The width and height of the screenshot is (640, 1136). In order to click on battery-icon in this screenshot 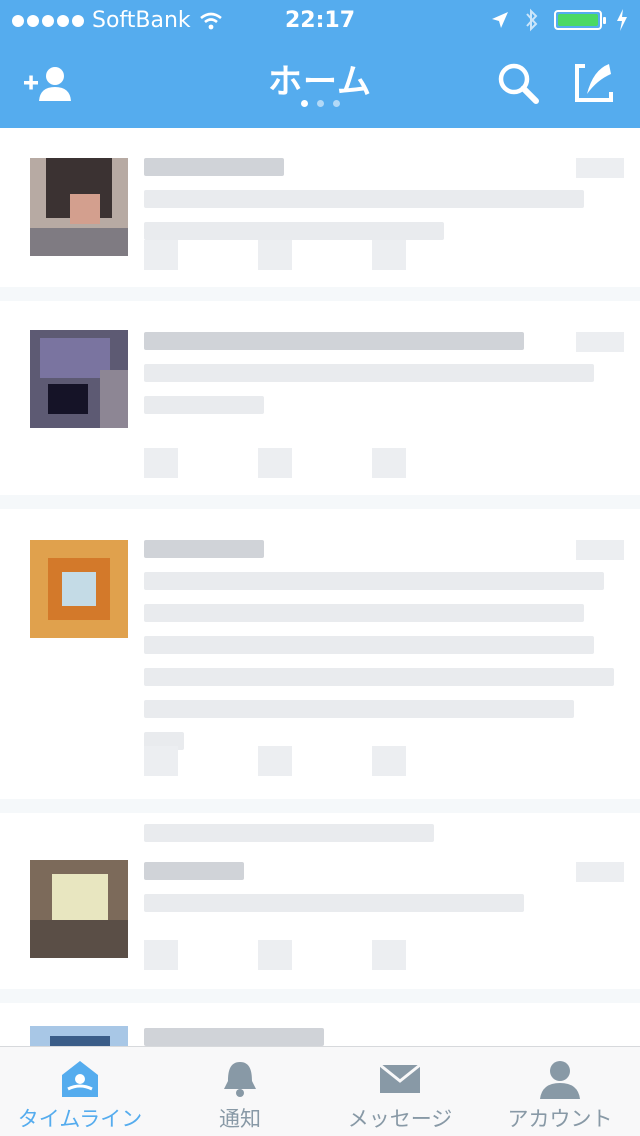, I will do `click(580, 20)`.